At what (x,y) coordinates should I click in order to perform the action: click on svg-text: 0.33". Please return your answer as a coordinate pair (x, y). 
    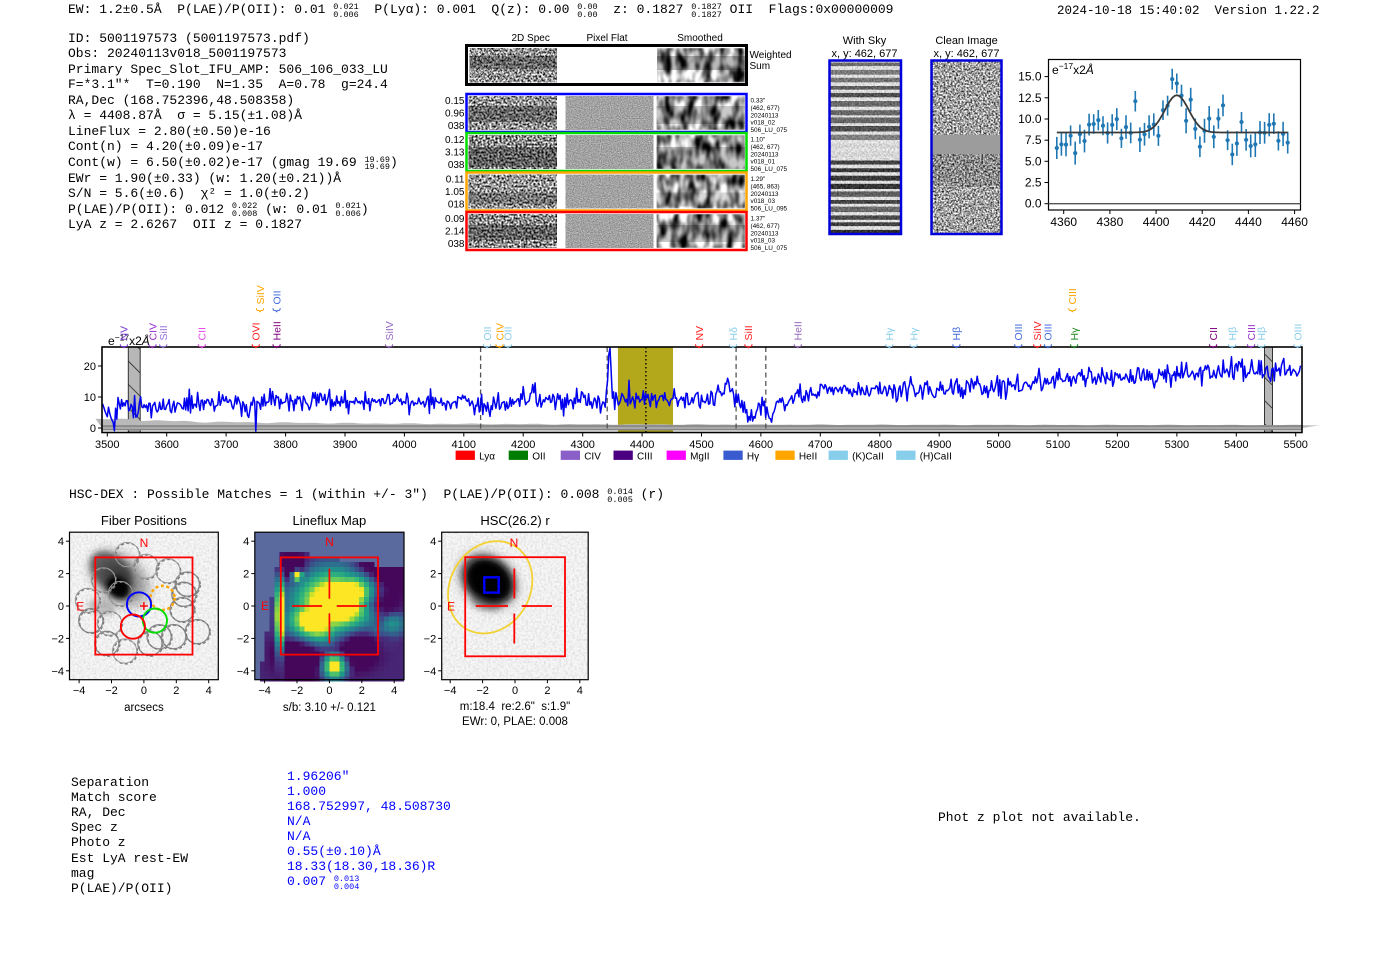
    Looking at the image, I should click on (758, 101).